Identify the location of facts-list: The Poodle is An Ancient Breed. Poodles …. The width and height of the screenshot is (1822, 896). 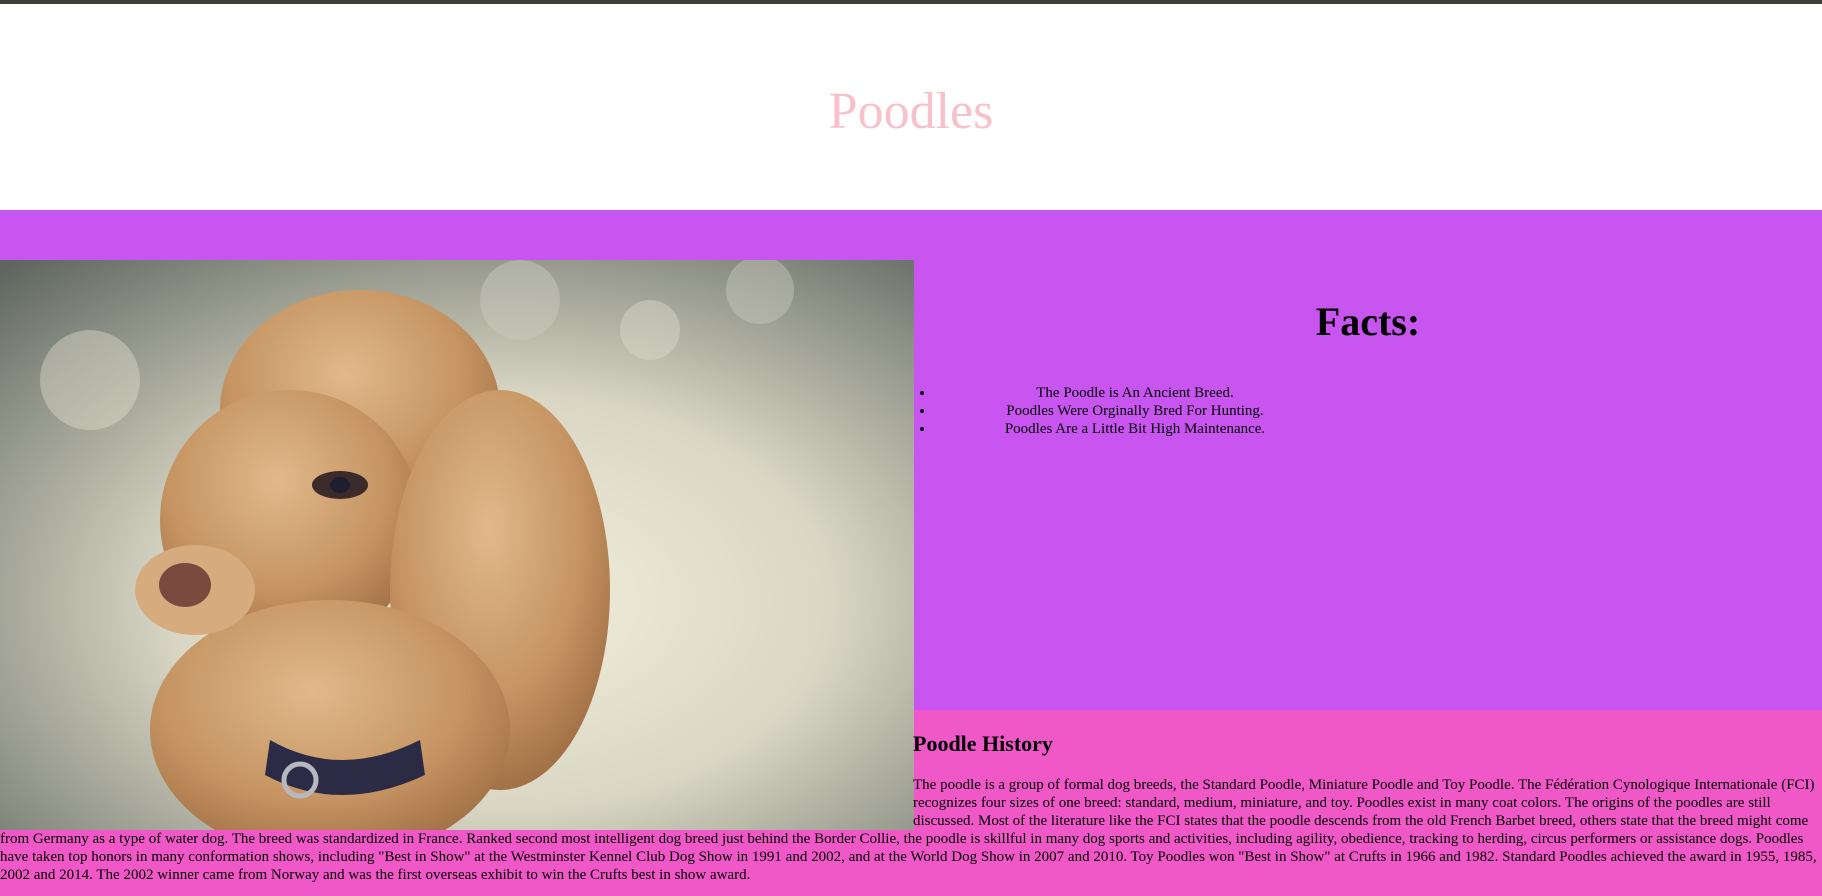
(1135, 411).